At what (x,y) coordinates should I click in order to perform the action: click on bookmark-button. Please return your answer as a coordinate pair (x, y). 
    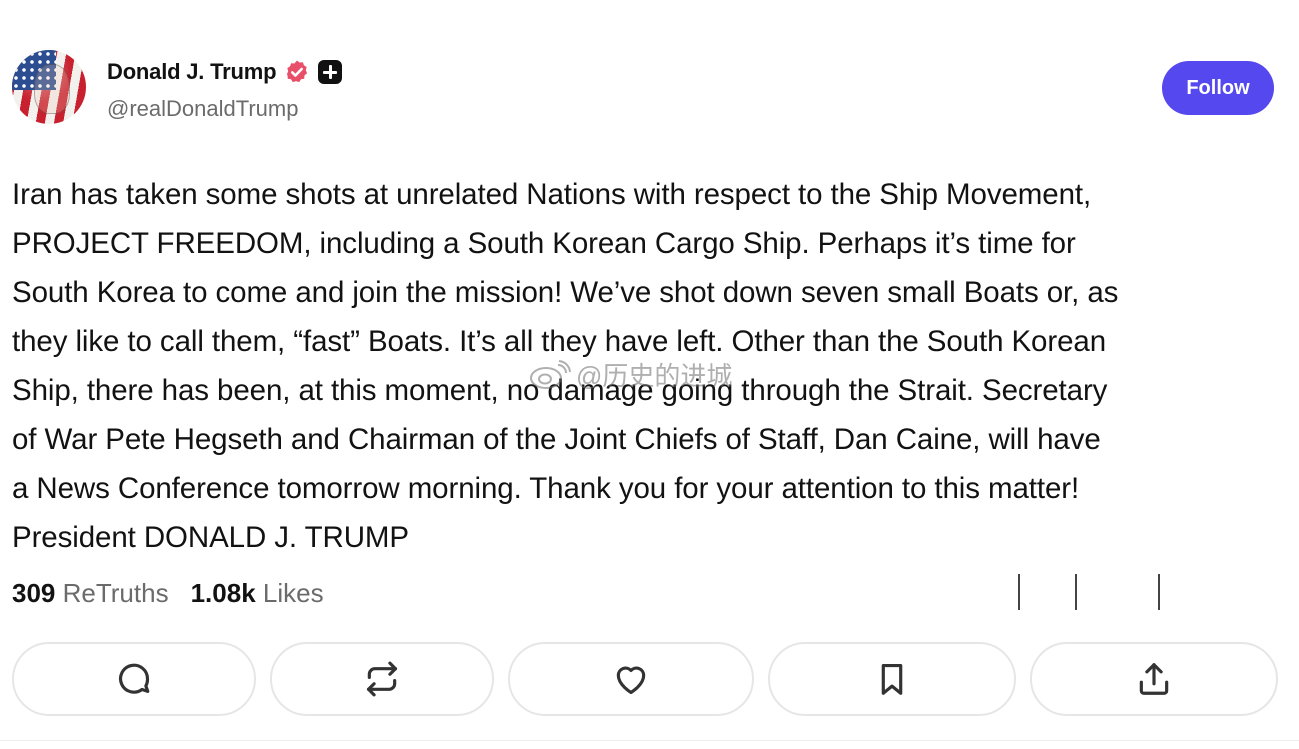
    Looking at the image, I should click on (892, 679).